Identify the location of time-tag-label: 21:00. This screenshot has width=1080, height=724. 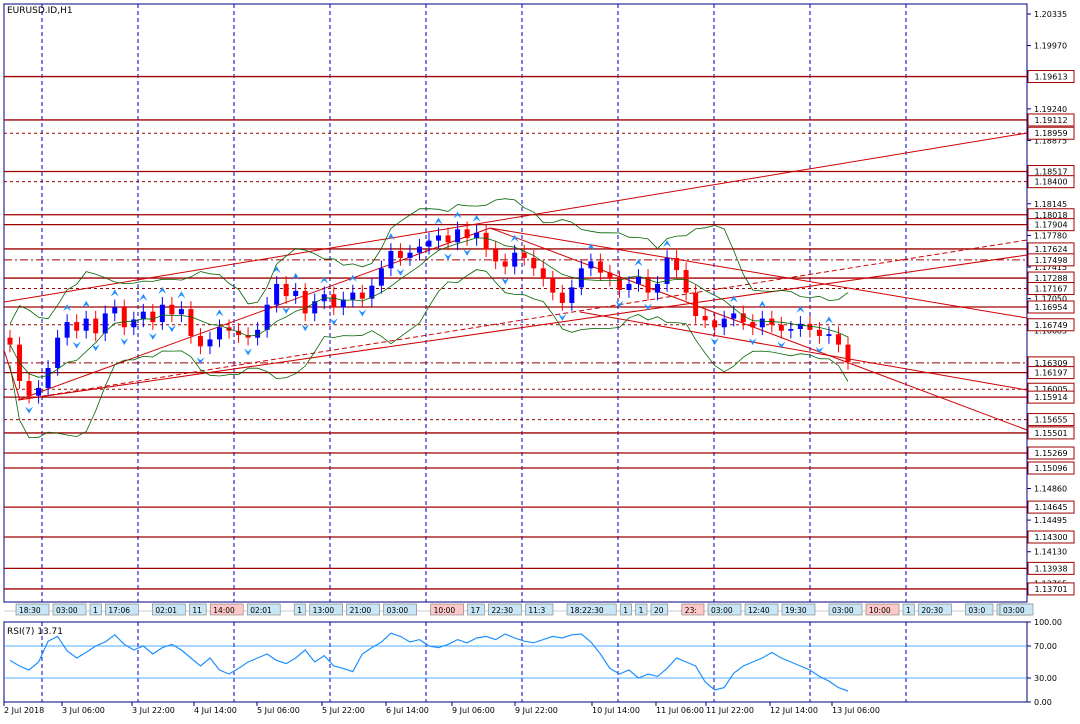
(361, 610).